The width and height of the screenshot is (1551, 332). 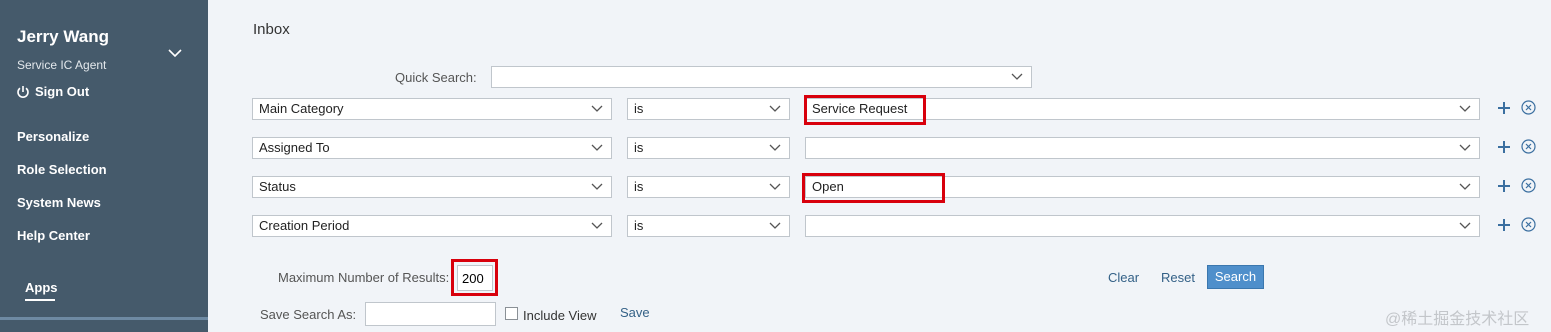 I want to click on sidebar-divider, so click(x=104, y=318).